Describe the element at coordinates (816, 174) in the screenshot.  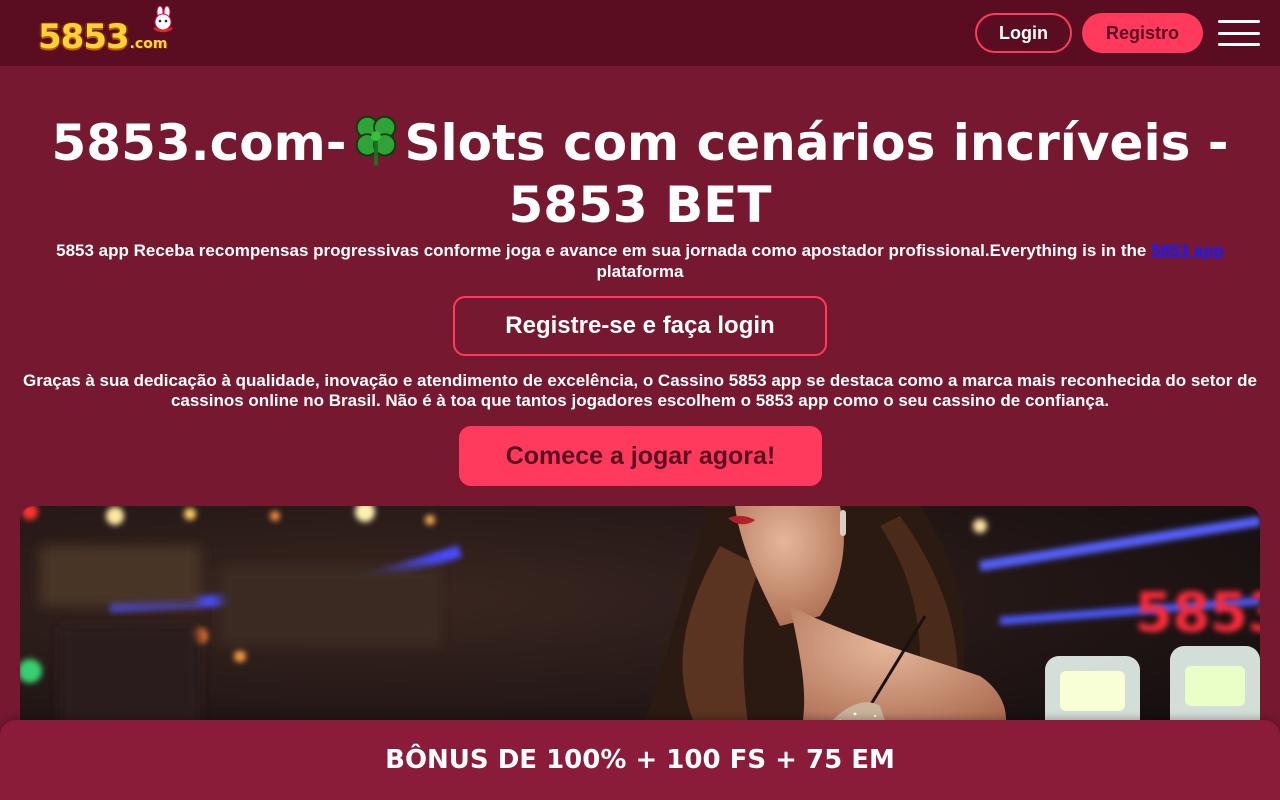
I see `title-main: Slots com cenários incríveis - 5853 BET` at that location.